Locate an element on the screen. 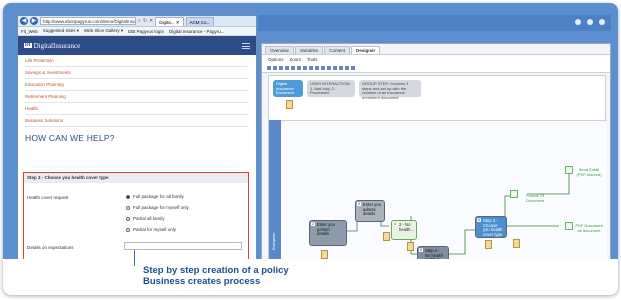 The width and height of the screenshot is (621, 300). step-node: 6 Step 3 - Choose you health cover type is located at coordinates (491, 227).